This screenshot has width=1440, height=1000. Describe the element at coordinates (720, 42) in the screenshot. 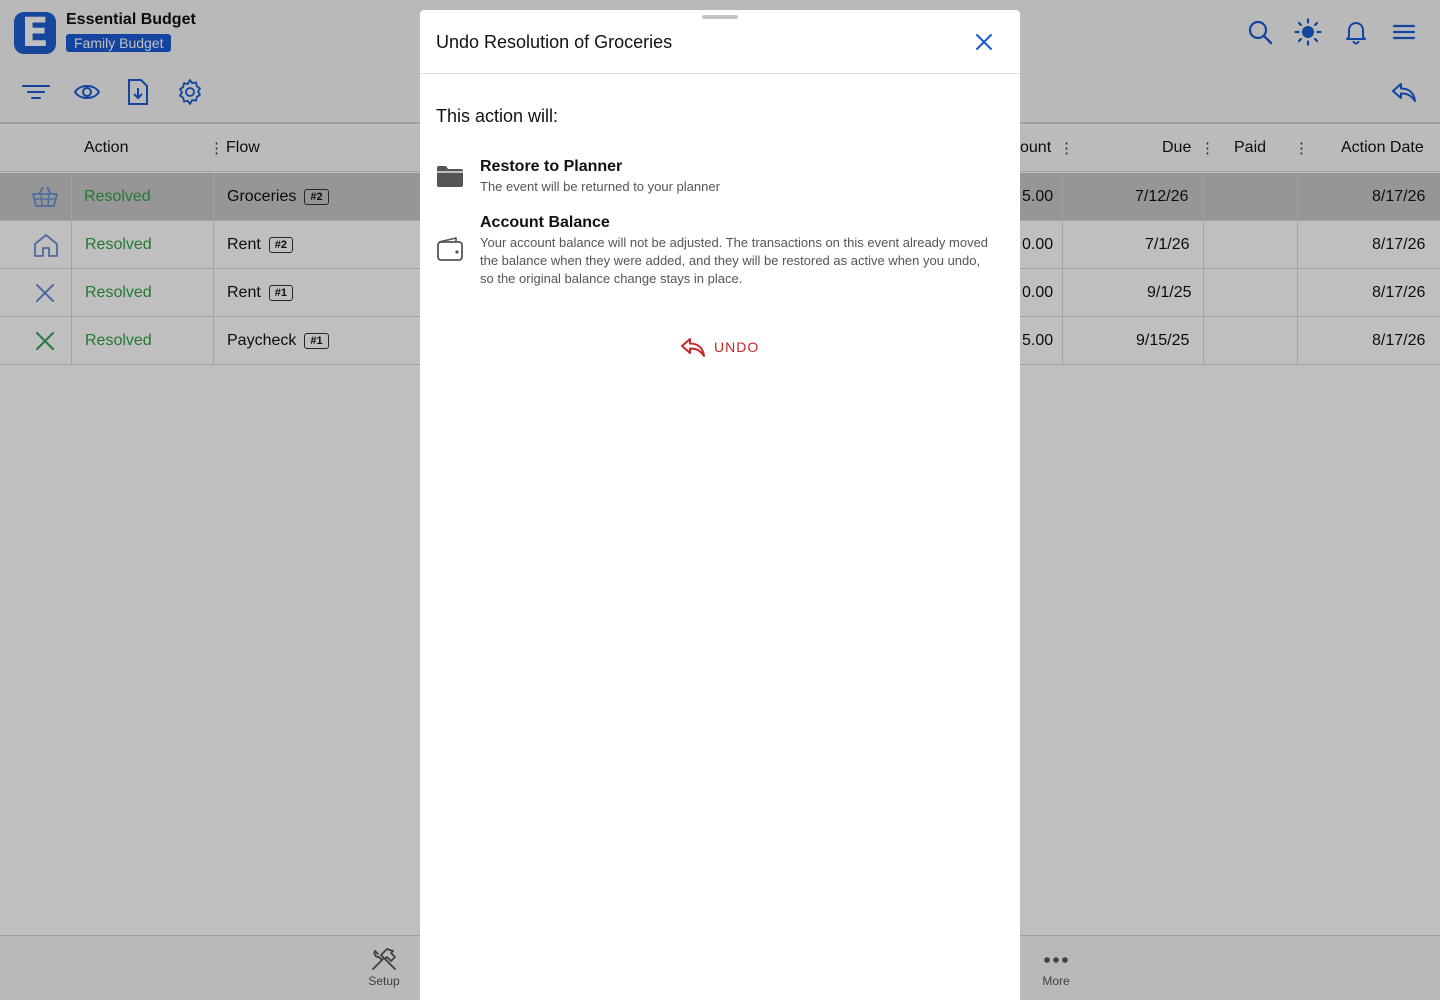

I see `dialog-header: Undo Resolution of Groceries` at that location.